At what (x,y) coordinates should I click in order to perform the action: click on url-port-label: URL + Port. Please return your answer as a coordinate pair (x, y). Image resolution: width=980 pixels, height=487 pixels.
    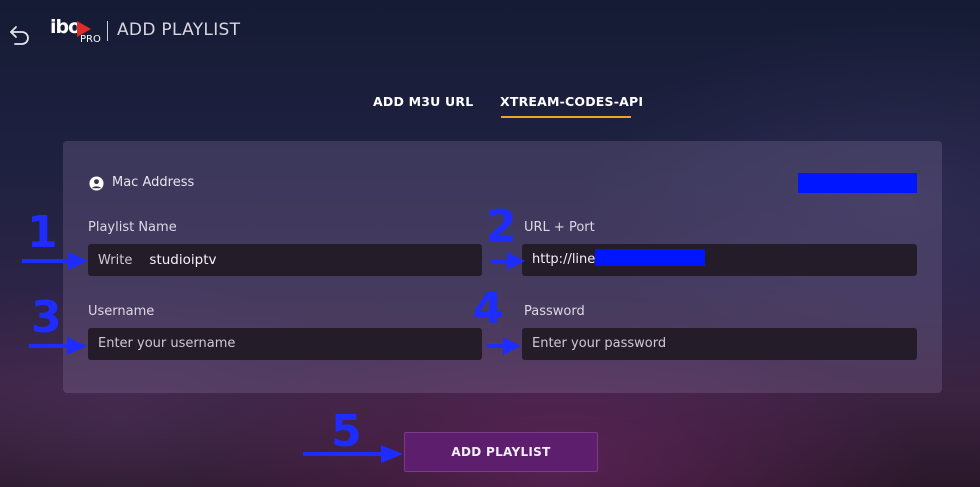
    Looking at the image, I should click on (559, 227).